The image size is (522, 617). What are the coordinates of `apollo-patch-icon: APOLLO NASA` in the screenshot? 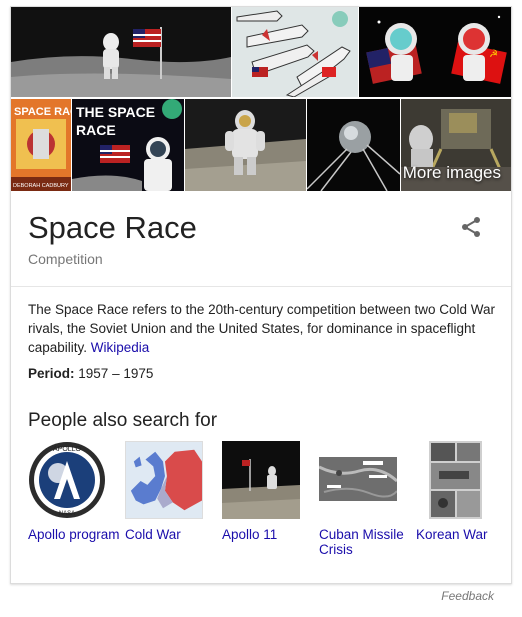 It's located at (67, 480).